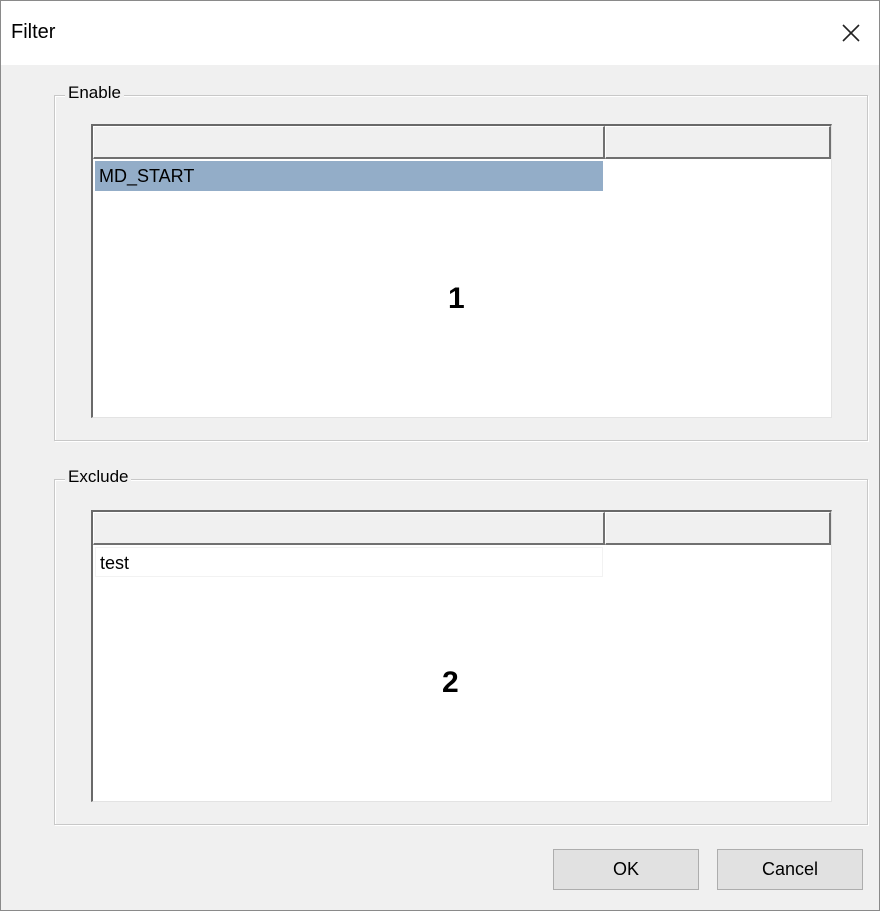 The image size is (880, 911). What do you see at coordinates (115, 563) in the screenshot?
I see `list-item-label: test` at bounding box center [115, 563].